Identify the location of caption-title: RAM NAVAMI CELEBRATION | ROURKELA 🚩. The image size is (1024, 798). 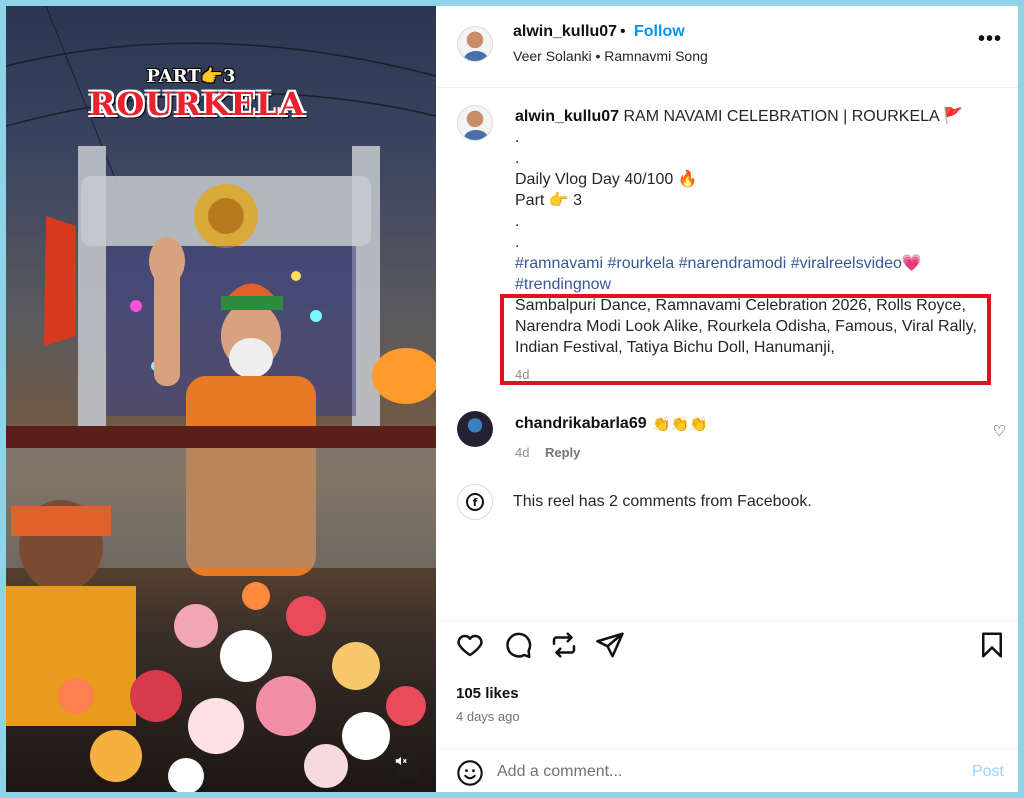
(793, 116).